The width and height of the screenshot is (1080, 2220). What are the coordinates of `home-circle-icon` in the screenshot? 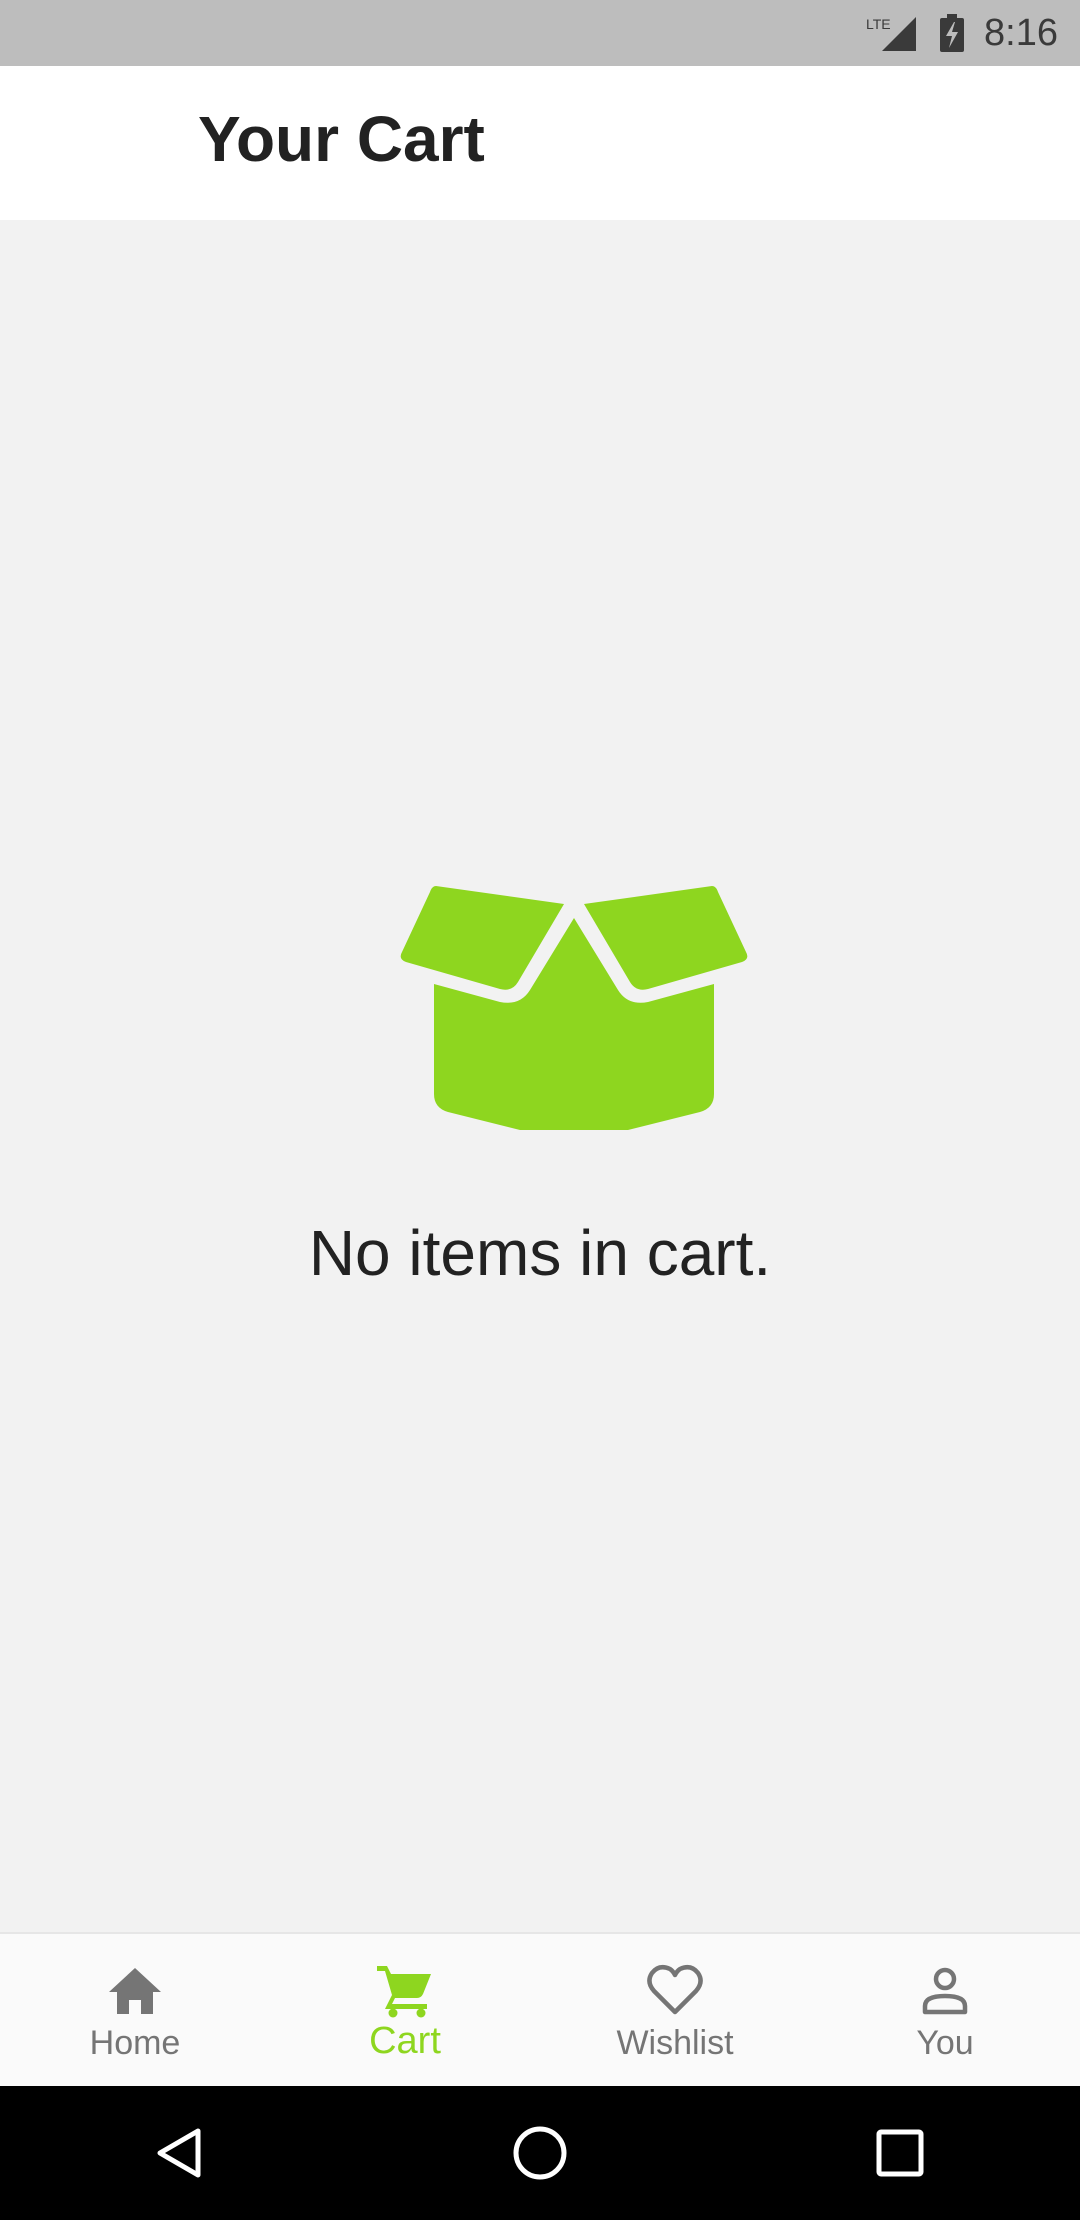 It's located at (540, 2153).